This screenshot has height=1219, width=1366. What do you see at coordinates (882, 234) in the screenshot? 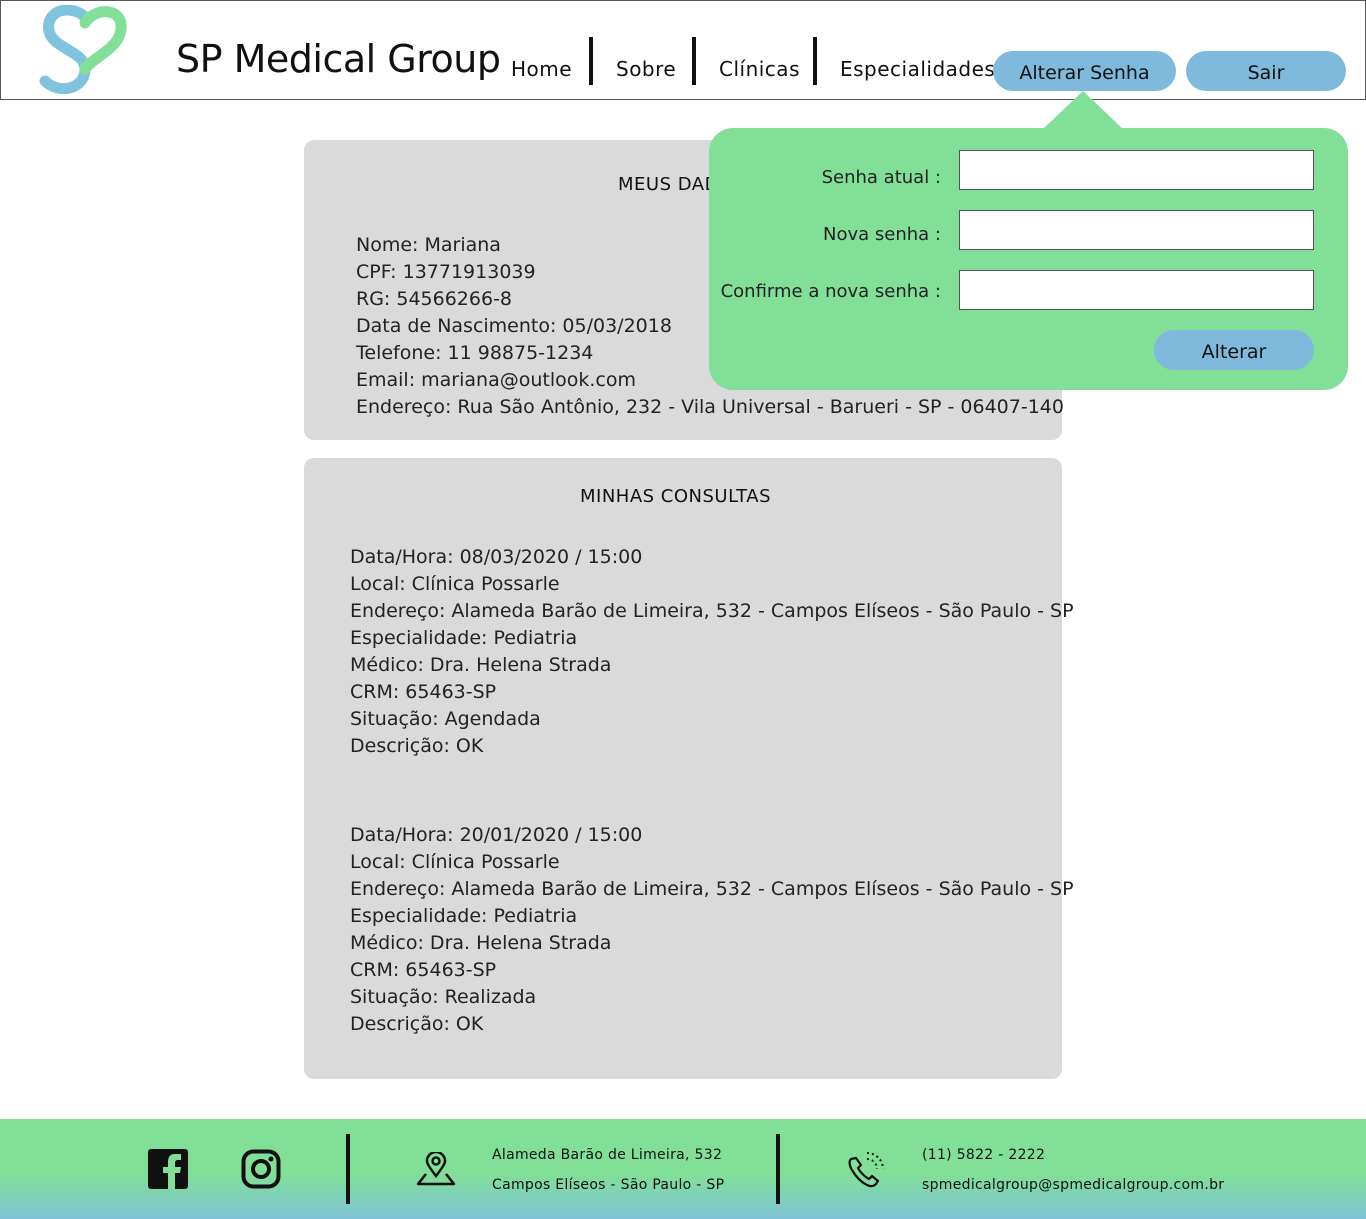
I see `new-password-label: Nova senha :` at bounding box center [882, 234].